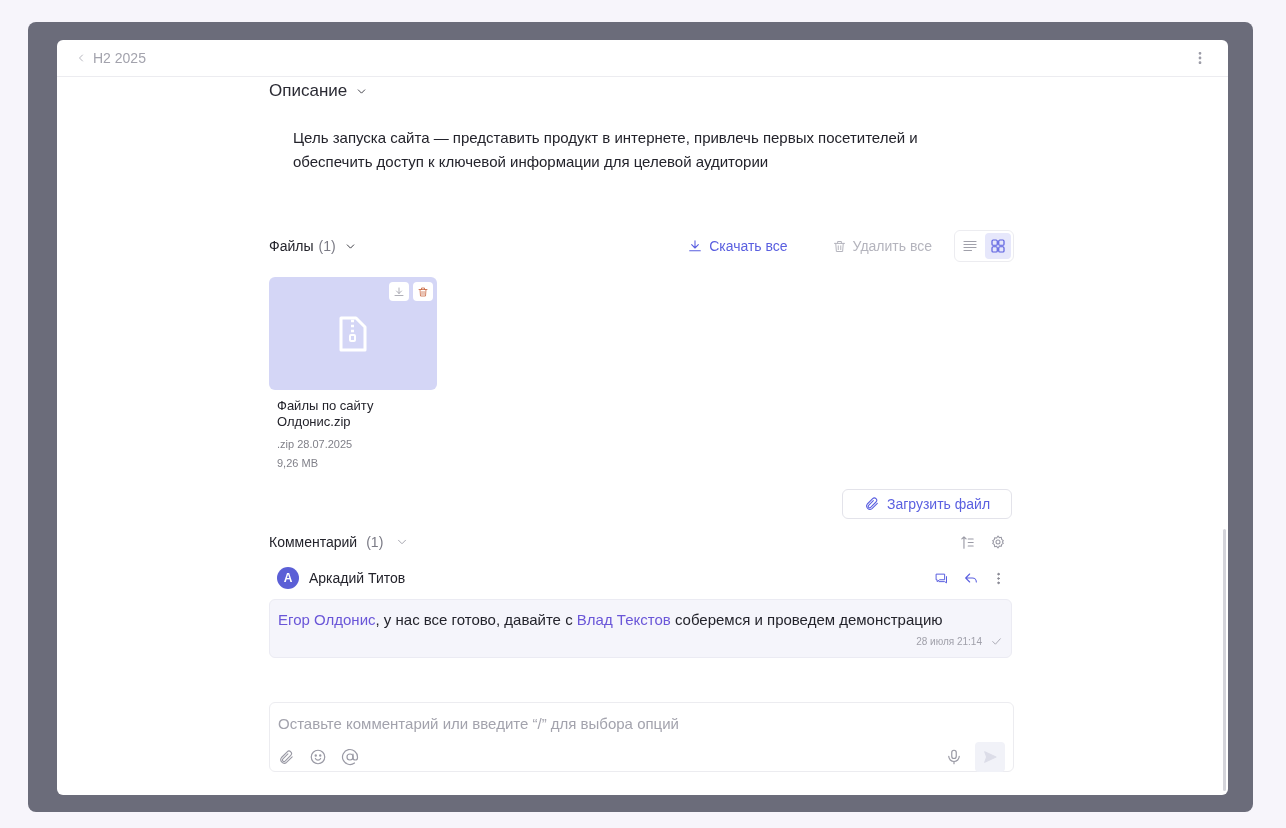 The height and width of the screenshot is (828, 1286). I want to click on comment-text: Егор Олдонис, у нас все готово, давайте с Влад Текстов соберемся и проведем демонстрацию, so click(611, 620).